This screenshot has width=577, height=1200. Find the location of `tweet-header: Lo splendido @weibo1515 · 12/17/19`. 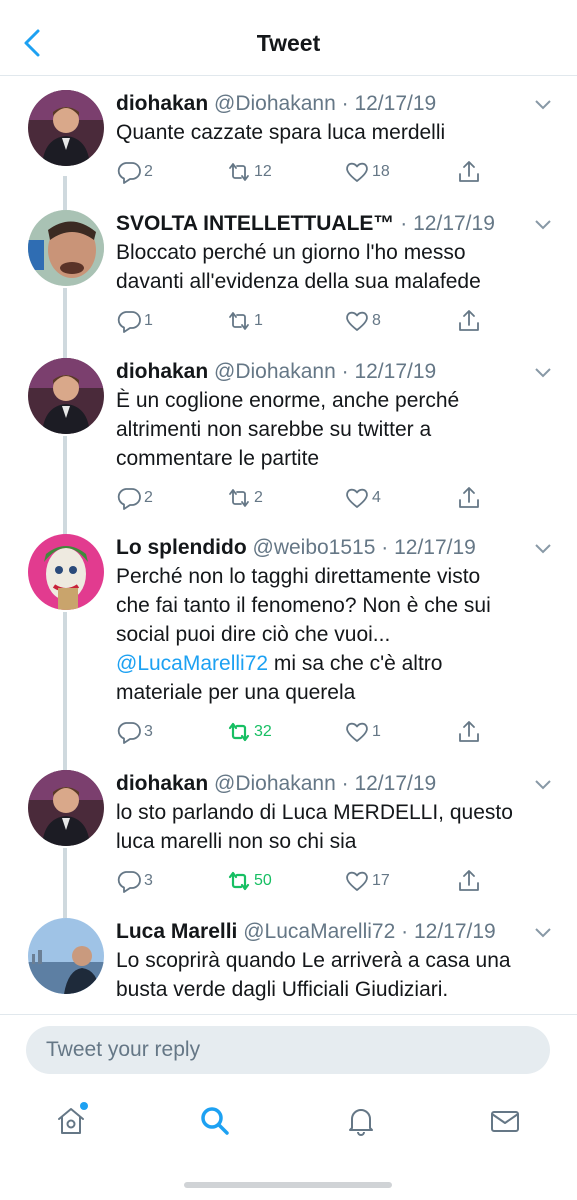

tweet-header: Lo splendido @weibo1515 · 12/17/19 is located at coordinates (336, 548).